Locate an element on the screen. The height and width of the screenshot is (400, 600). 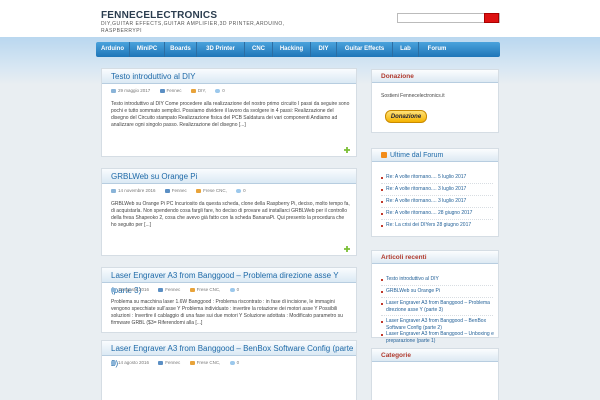
post-title: GRBLWeb su Orange Pi is located at coordinates (229, 176).